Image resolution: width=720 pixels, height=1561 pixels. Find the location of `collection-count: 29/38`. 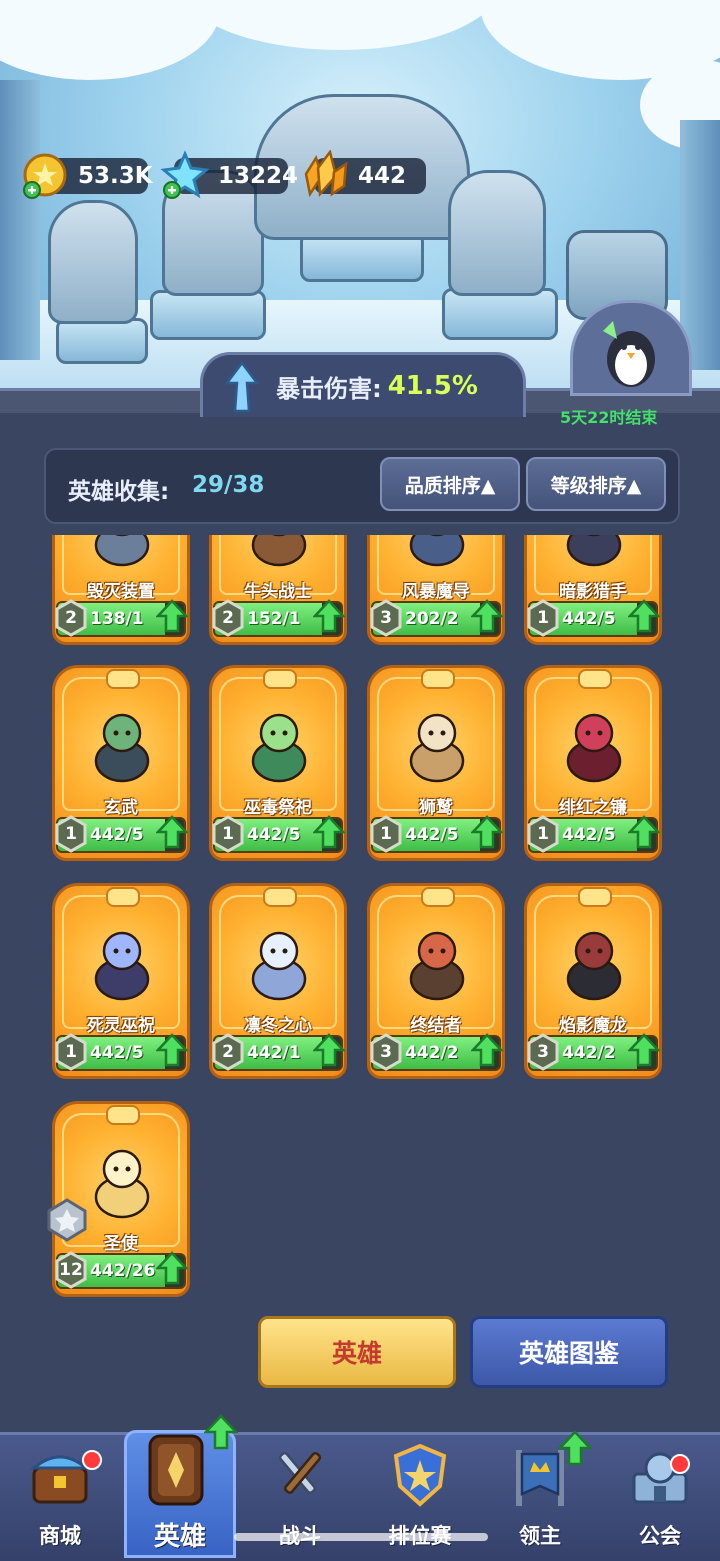

collection-count: 29/38 is located at coordinates (228, 485).